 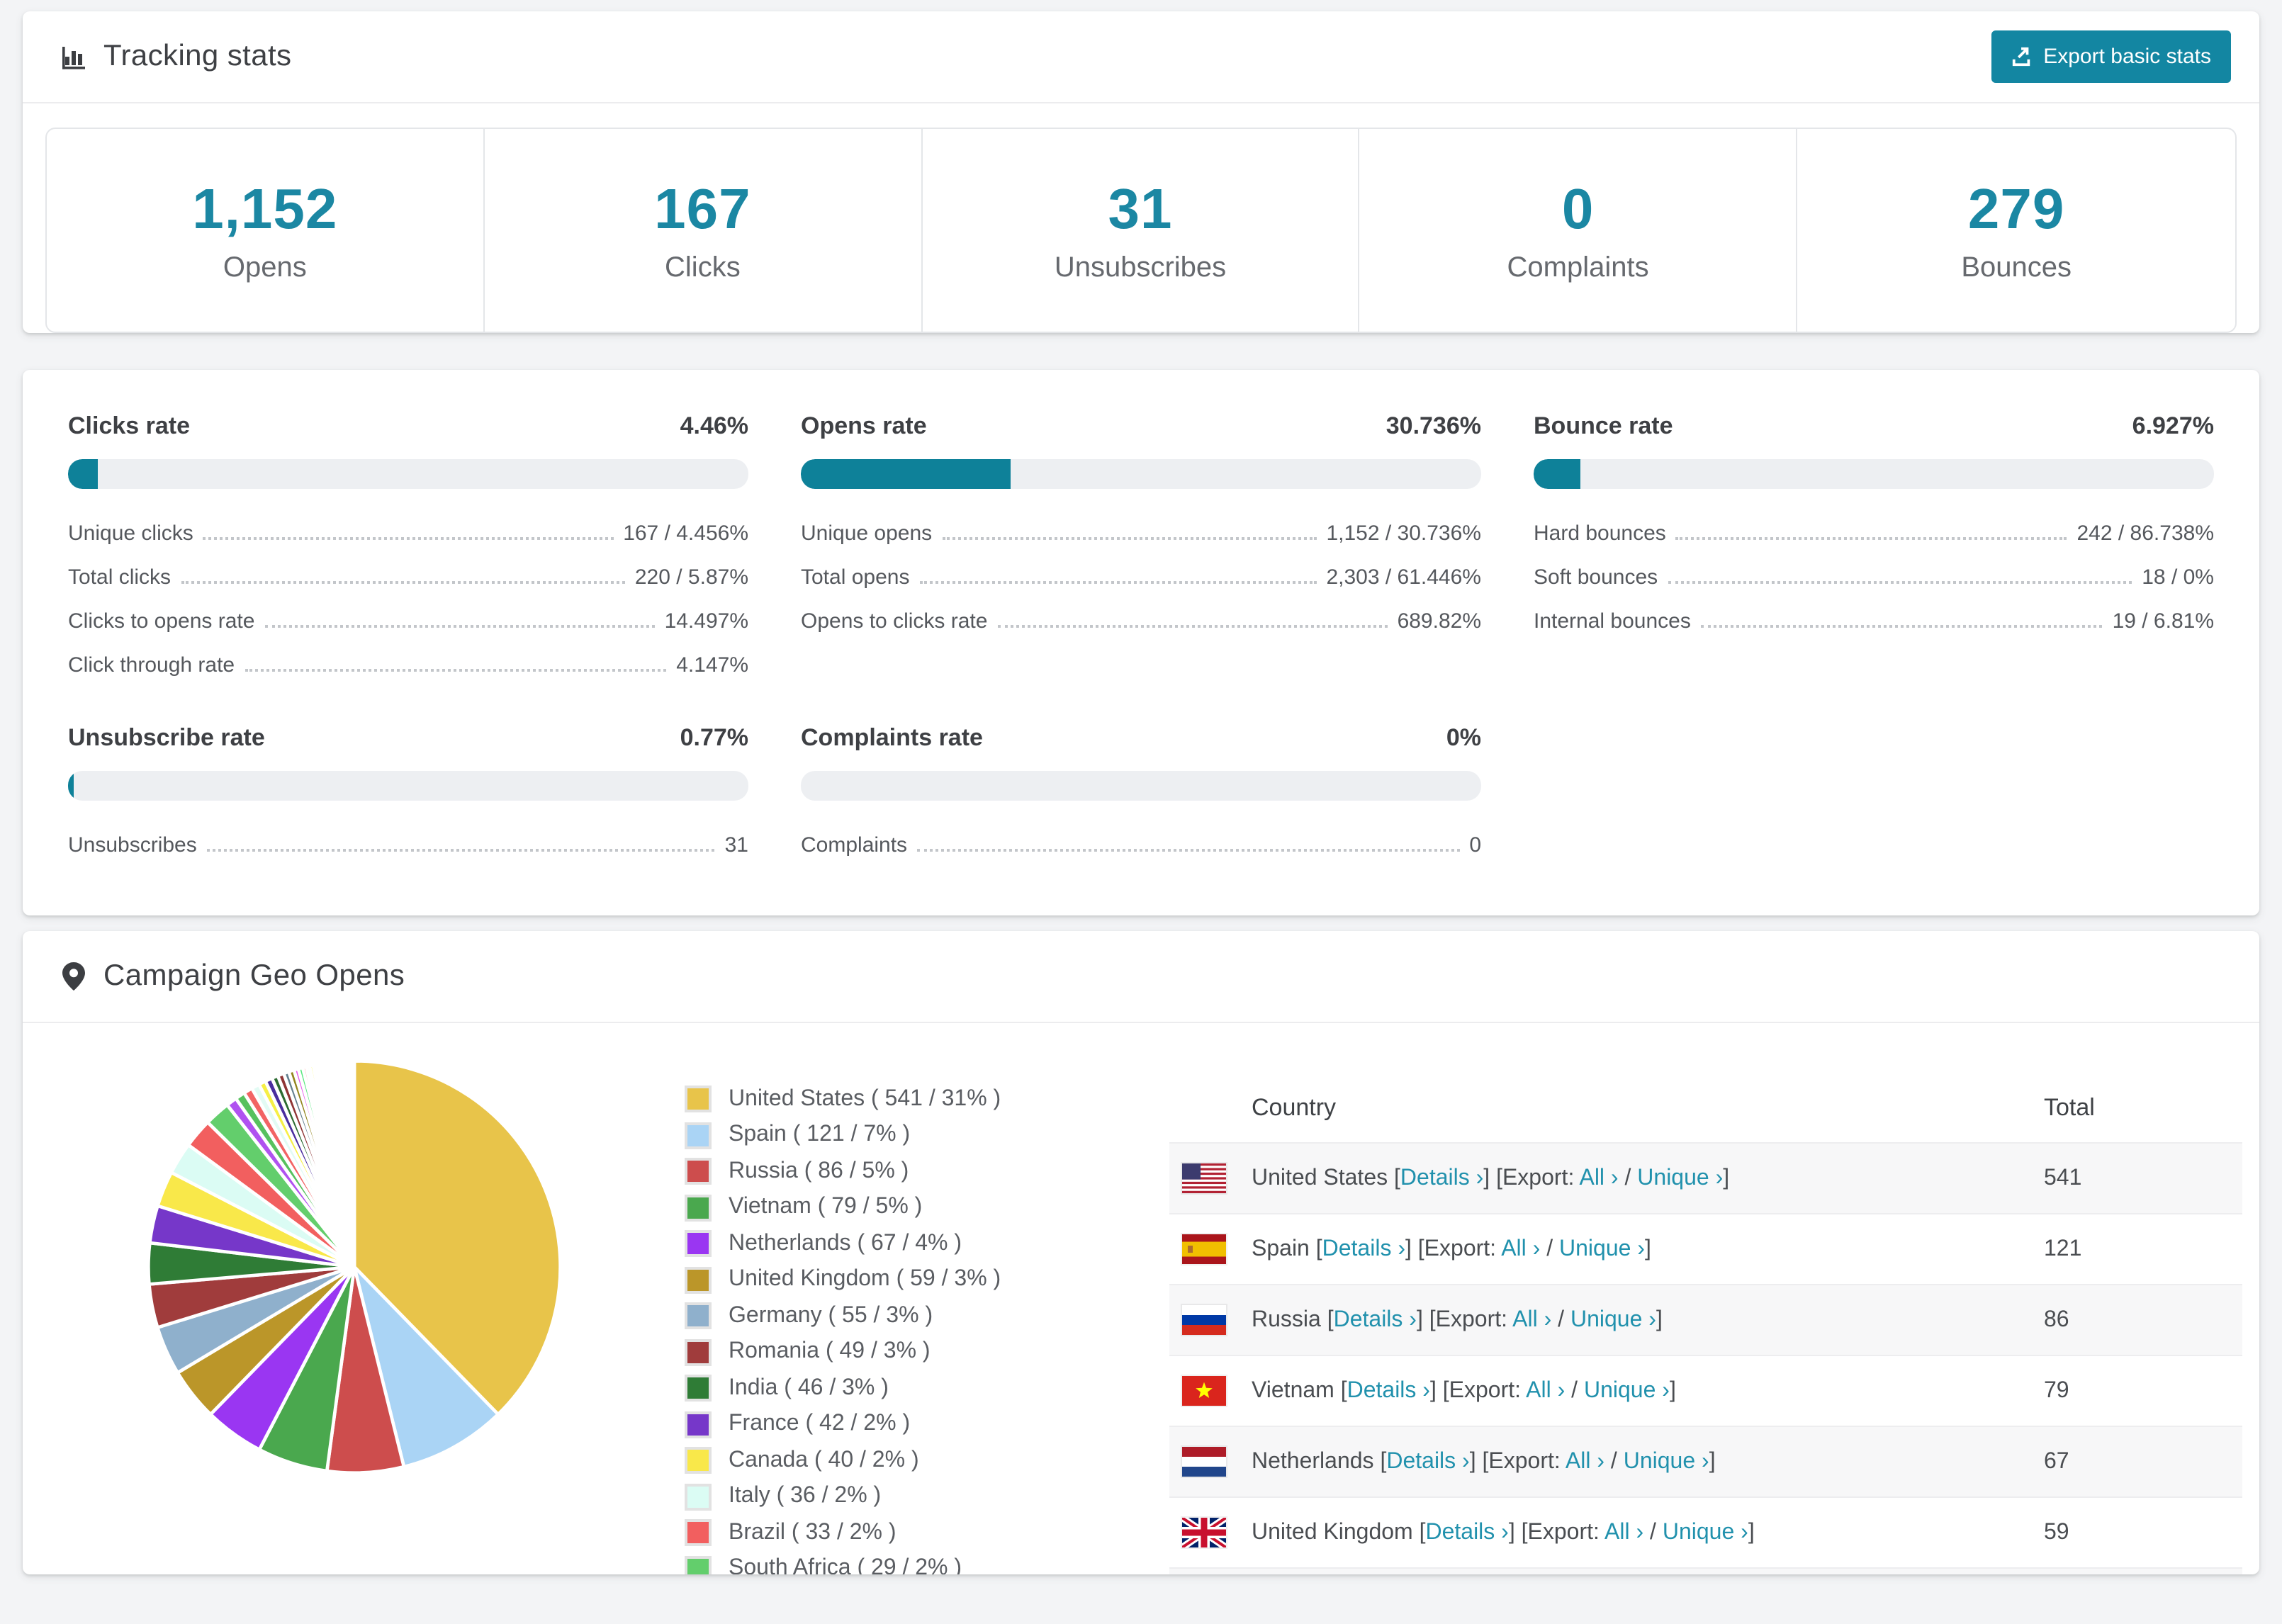 I want to click on rate-head: Clicks rate 4.46%, so click(x=408, y=426).